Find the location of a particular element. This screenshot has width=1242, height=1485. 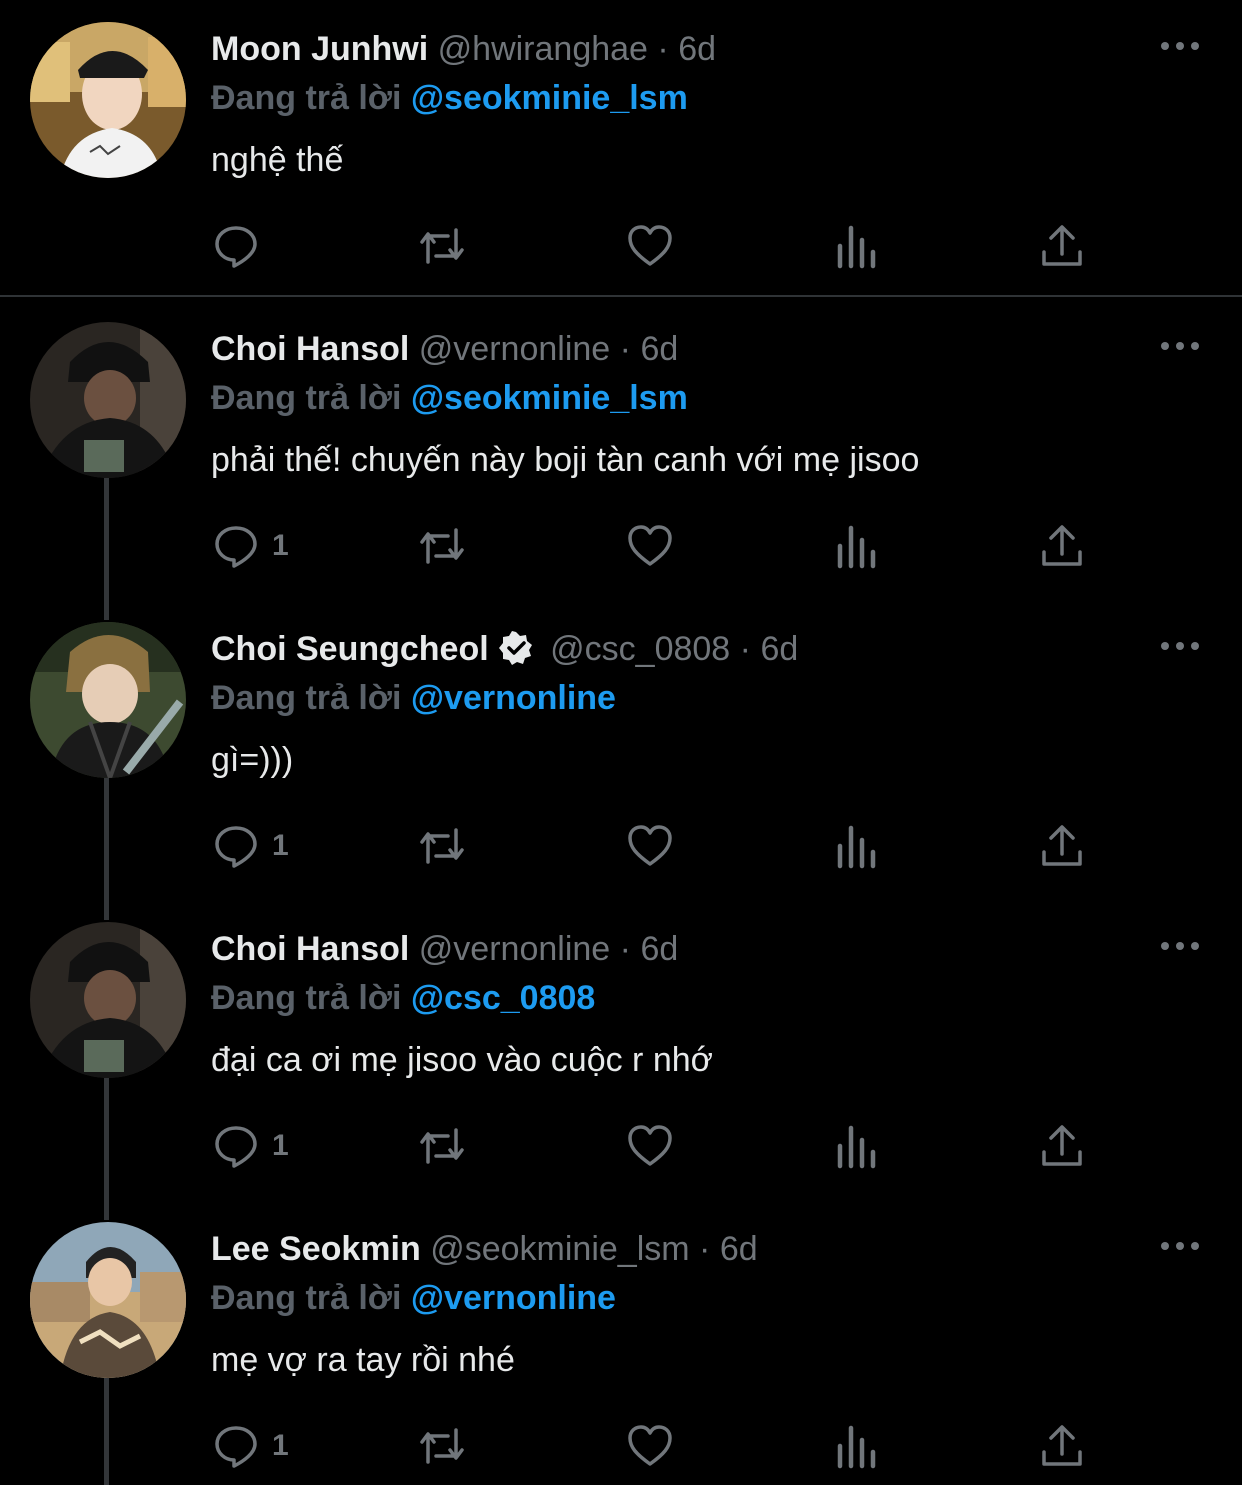

replying-to: Đang trả lời @seokminie_lsm is located at coordinates (449, 398).